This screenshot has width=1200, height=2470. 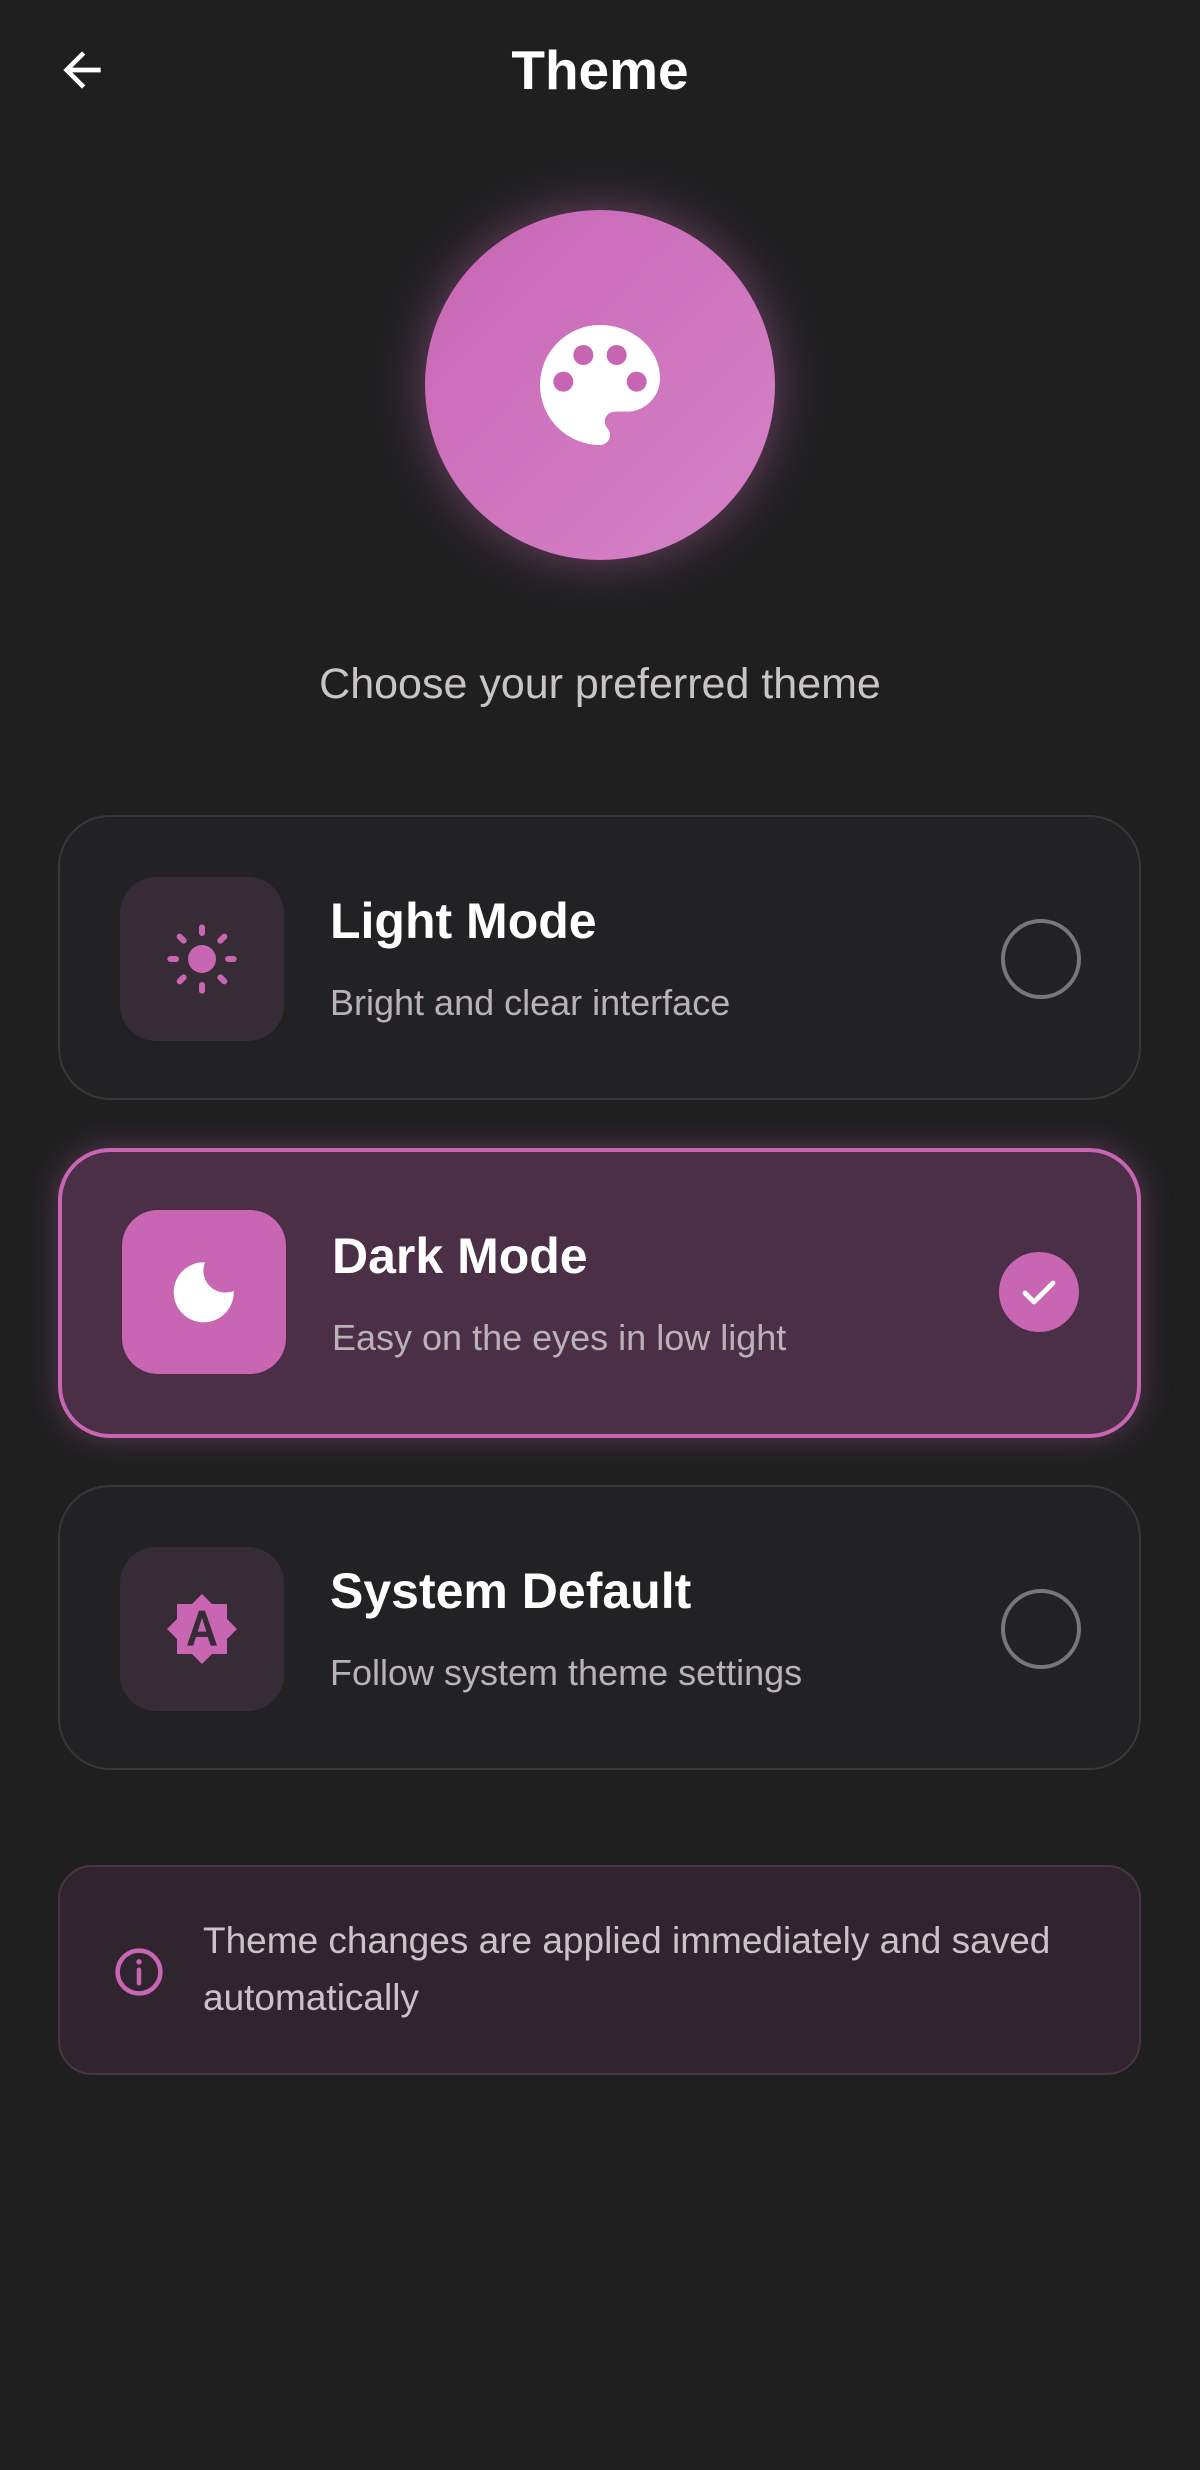 I want to click on option-title: System Default, so click(x=511, y=1591).